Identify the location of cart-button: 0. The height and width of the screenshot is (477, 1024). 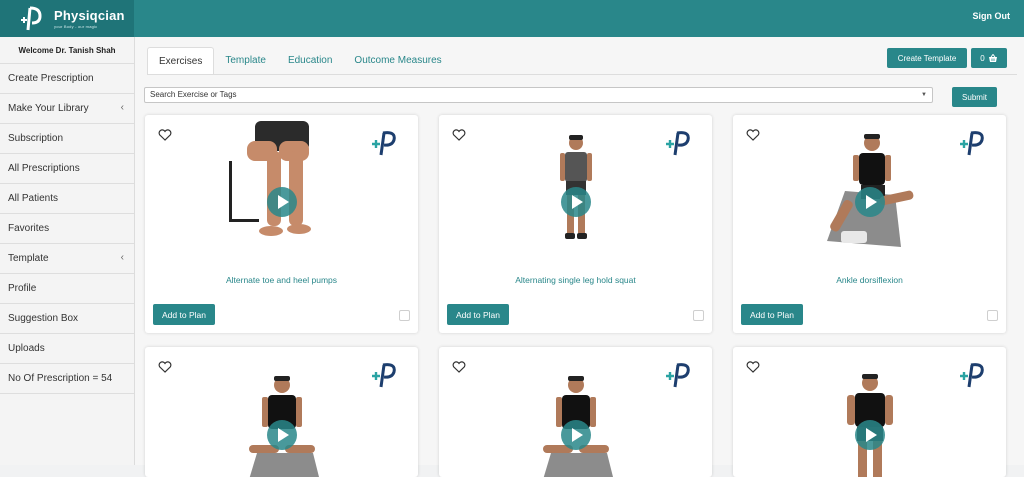
(989, 58).